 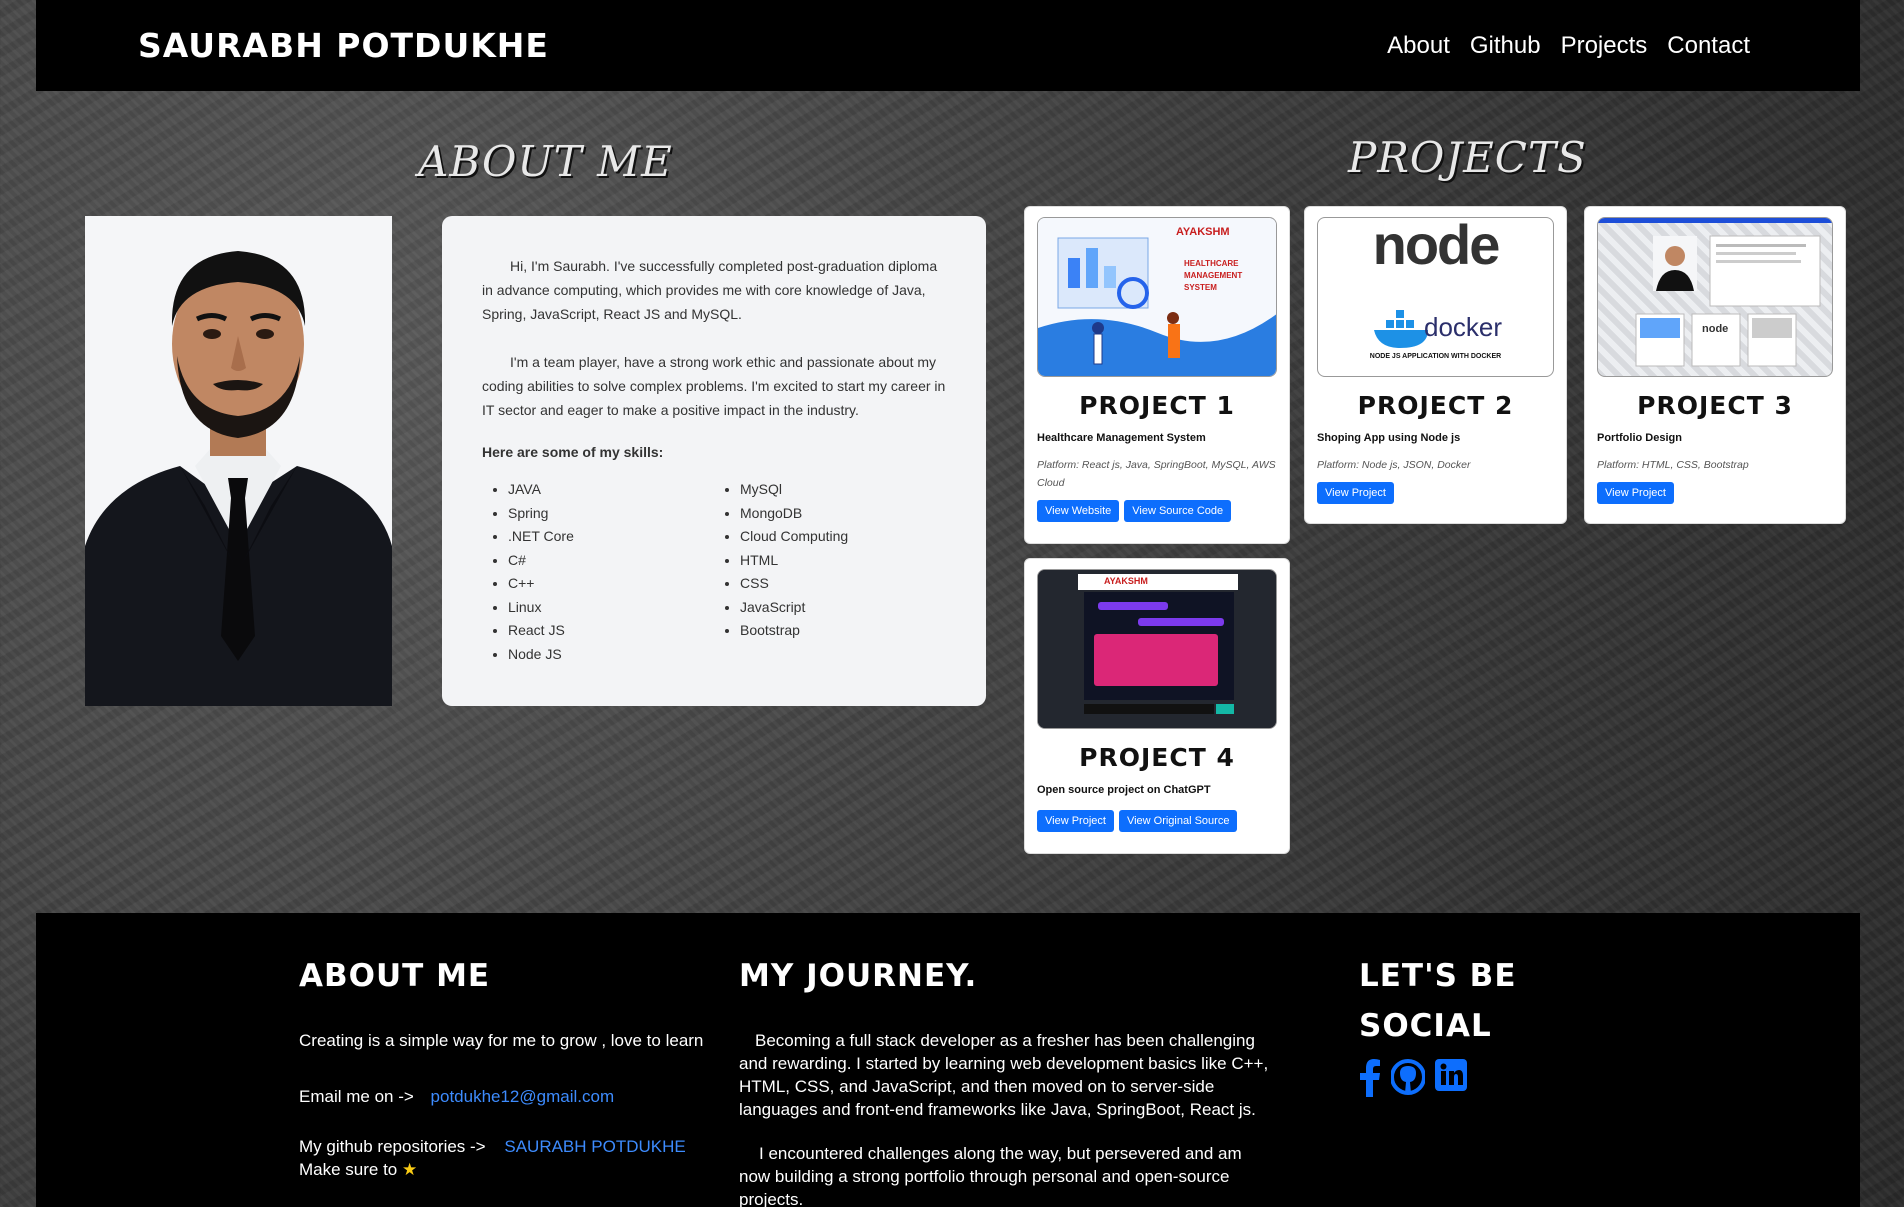 What do you see at coordinates (1438, 1001) in the screenshot?
I see `footer-social-title: LET'S BE SOCIAL` at bounding box center [1438, 1001].